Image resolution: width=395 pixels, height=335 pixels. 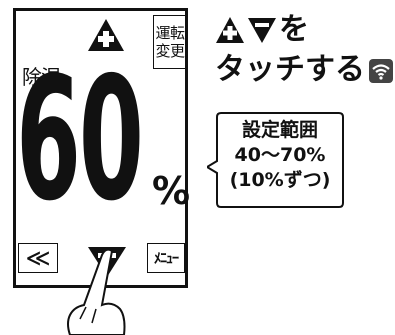 What do you see at coordinates (279, 130) in the screenshot?
I see `callout-title: 設定範囲` at bounding box center [279, 130].